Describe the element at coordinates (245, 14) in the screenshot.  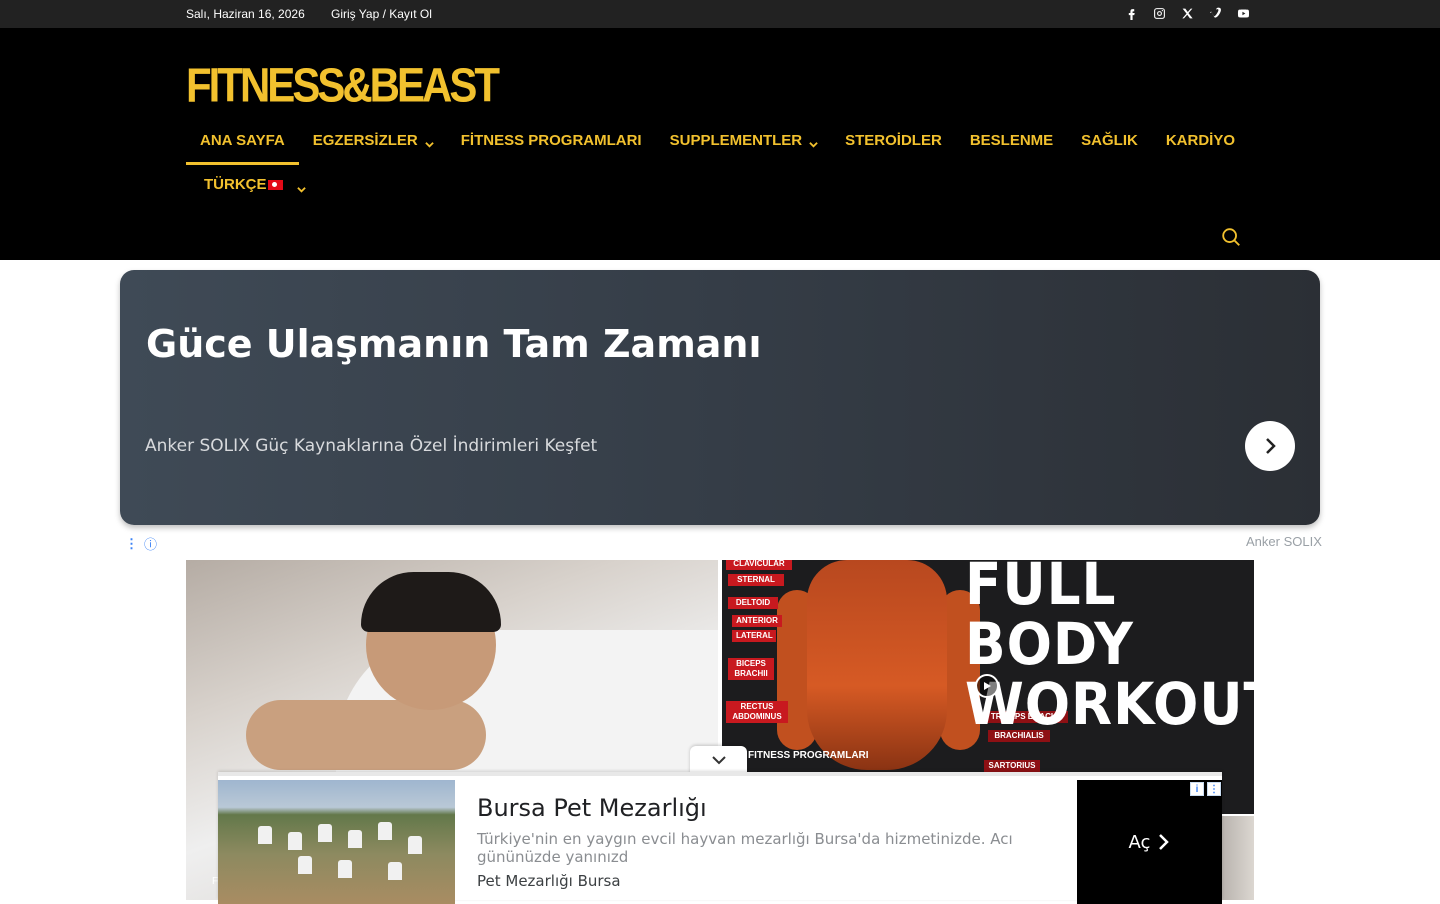
I see `current-date: Salı, Haziran 16, 2026` at that location.